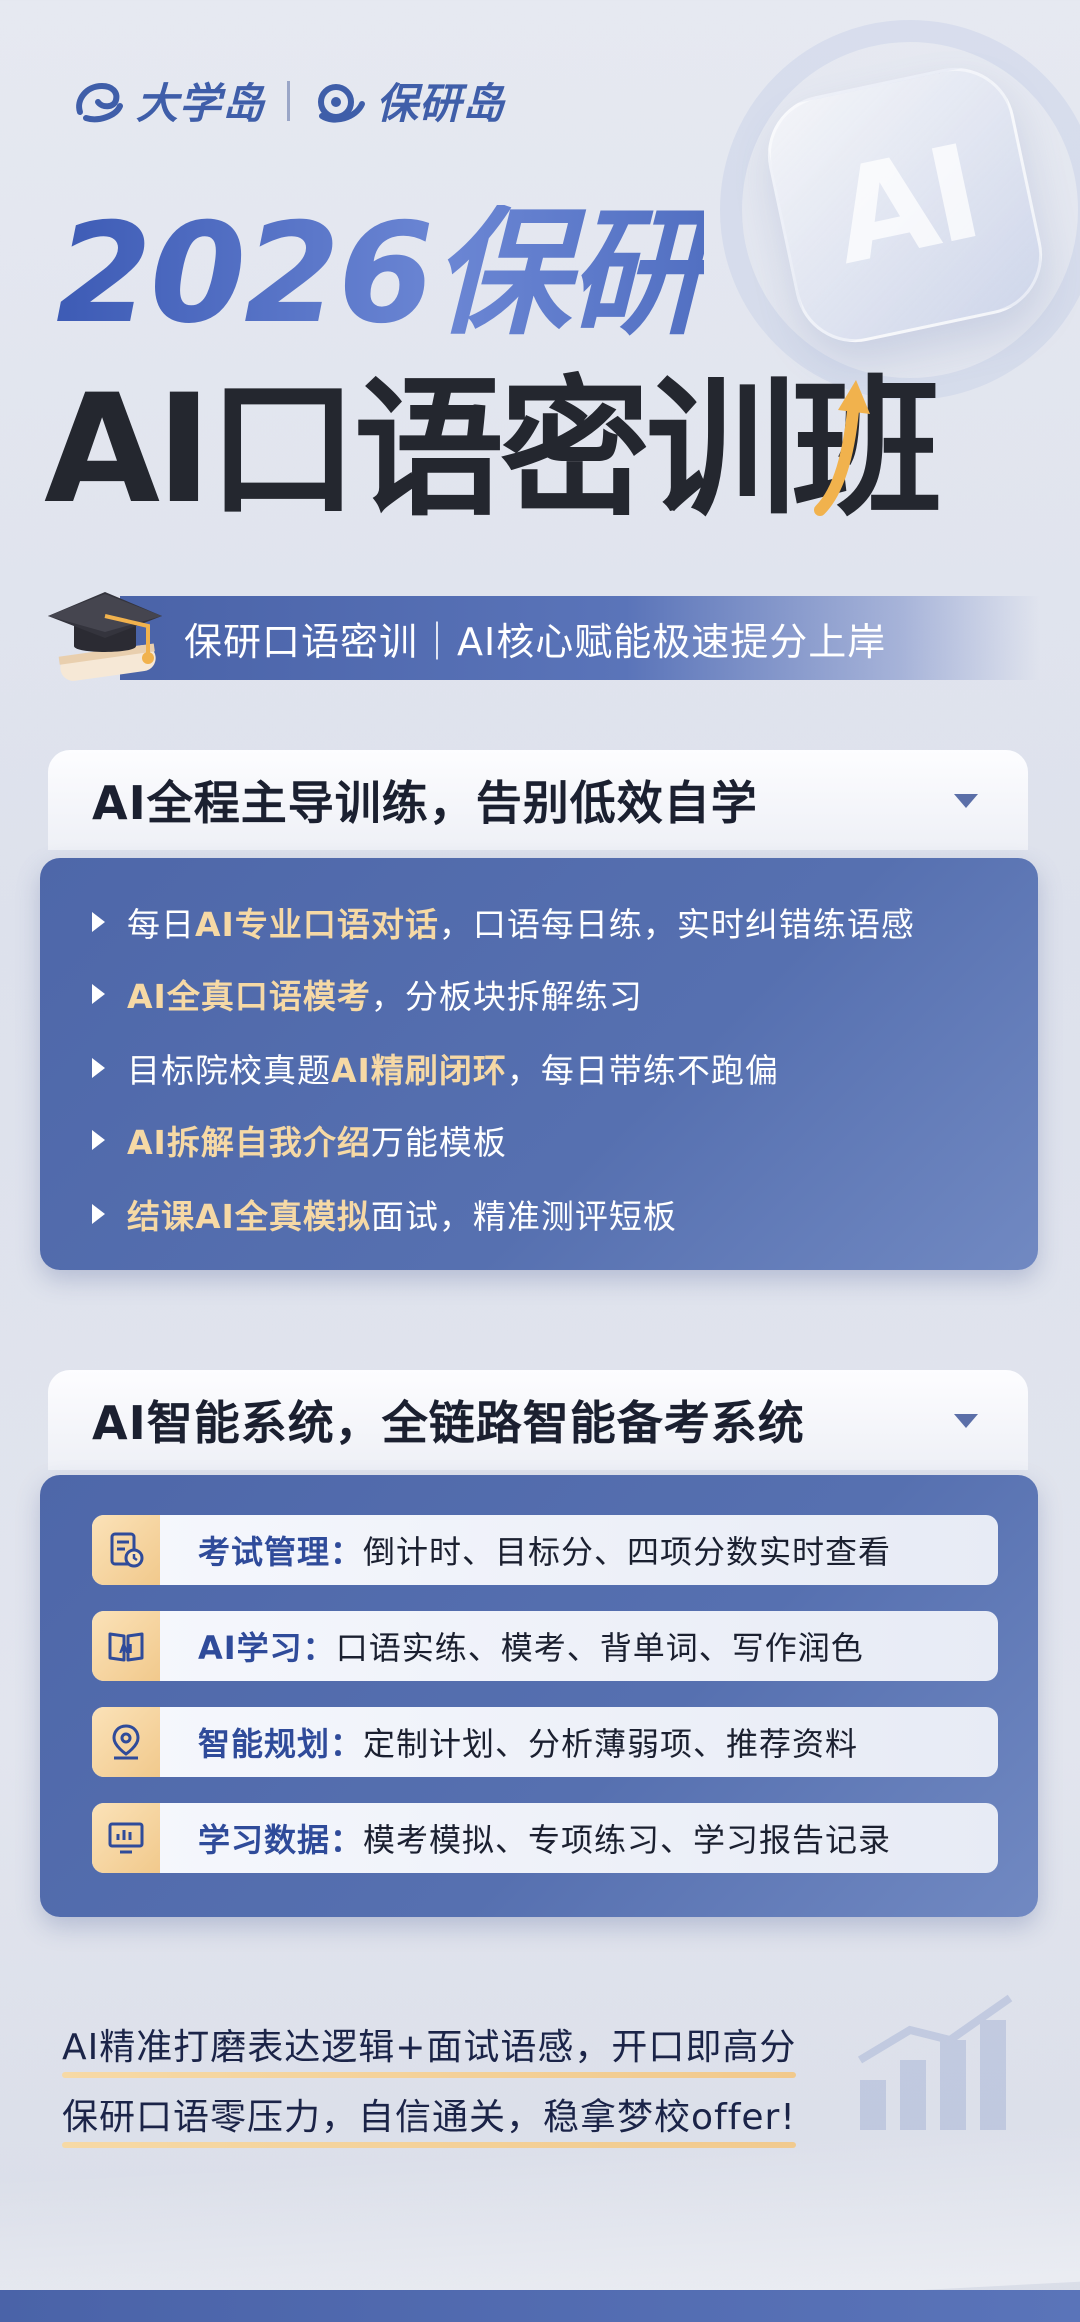 The height and width of the screenshot is (2322, 1080). I want to click on section2-header: AI智能系统，全链路智能备考系统, so click(538, 1420).